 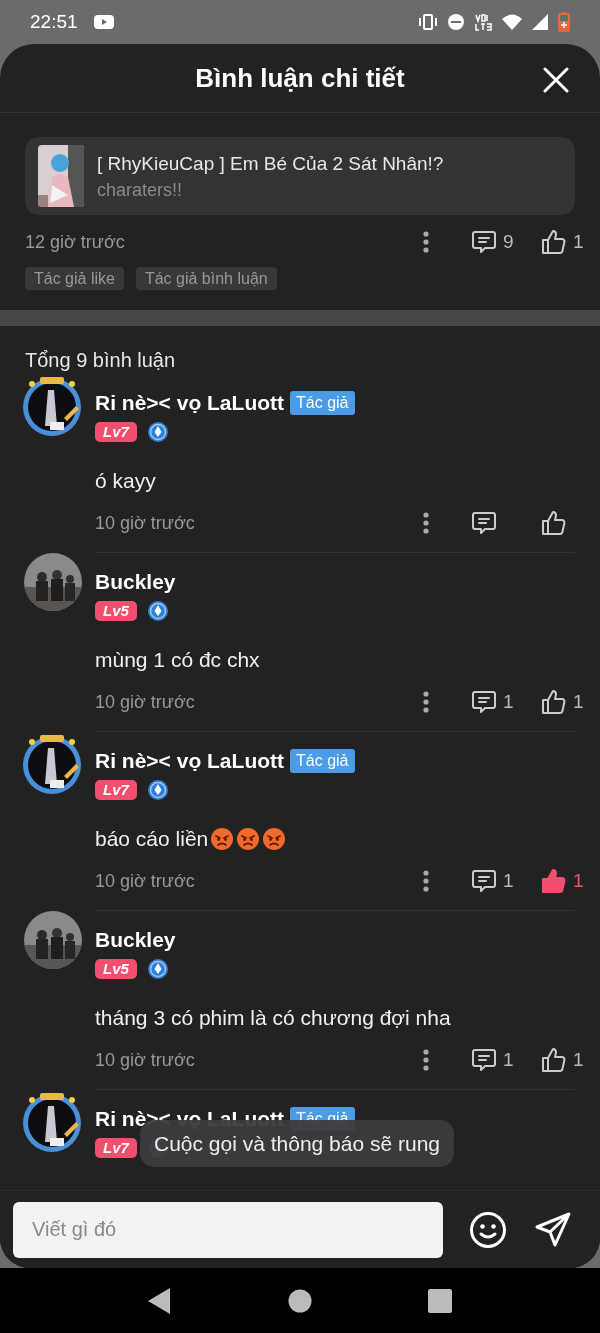 What do you see at coordinates (540, 22) in the screenshot?
I see `signal-icon` at bounding box center [540, 22].